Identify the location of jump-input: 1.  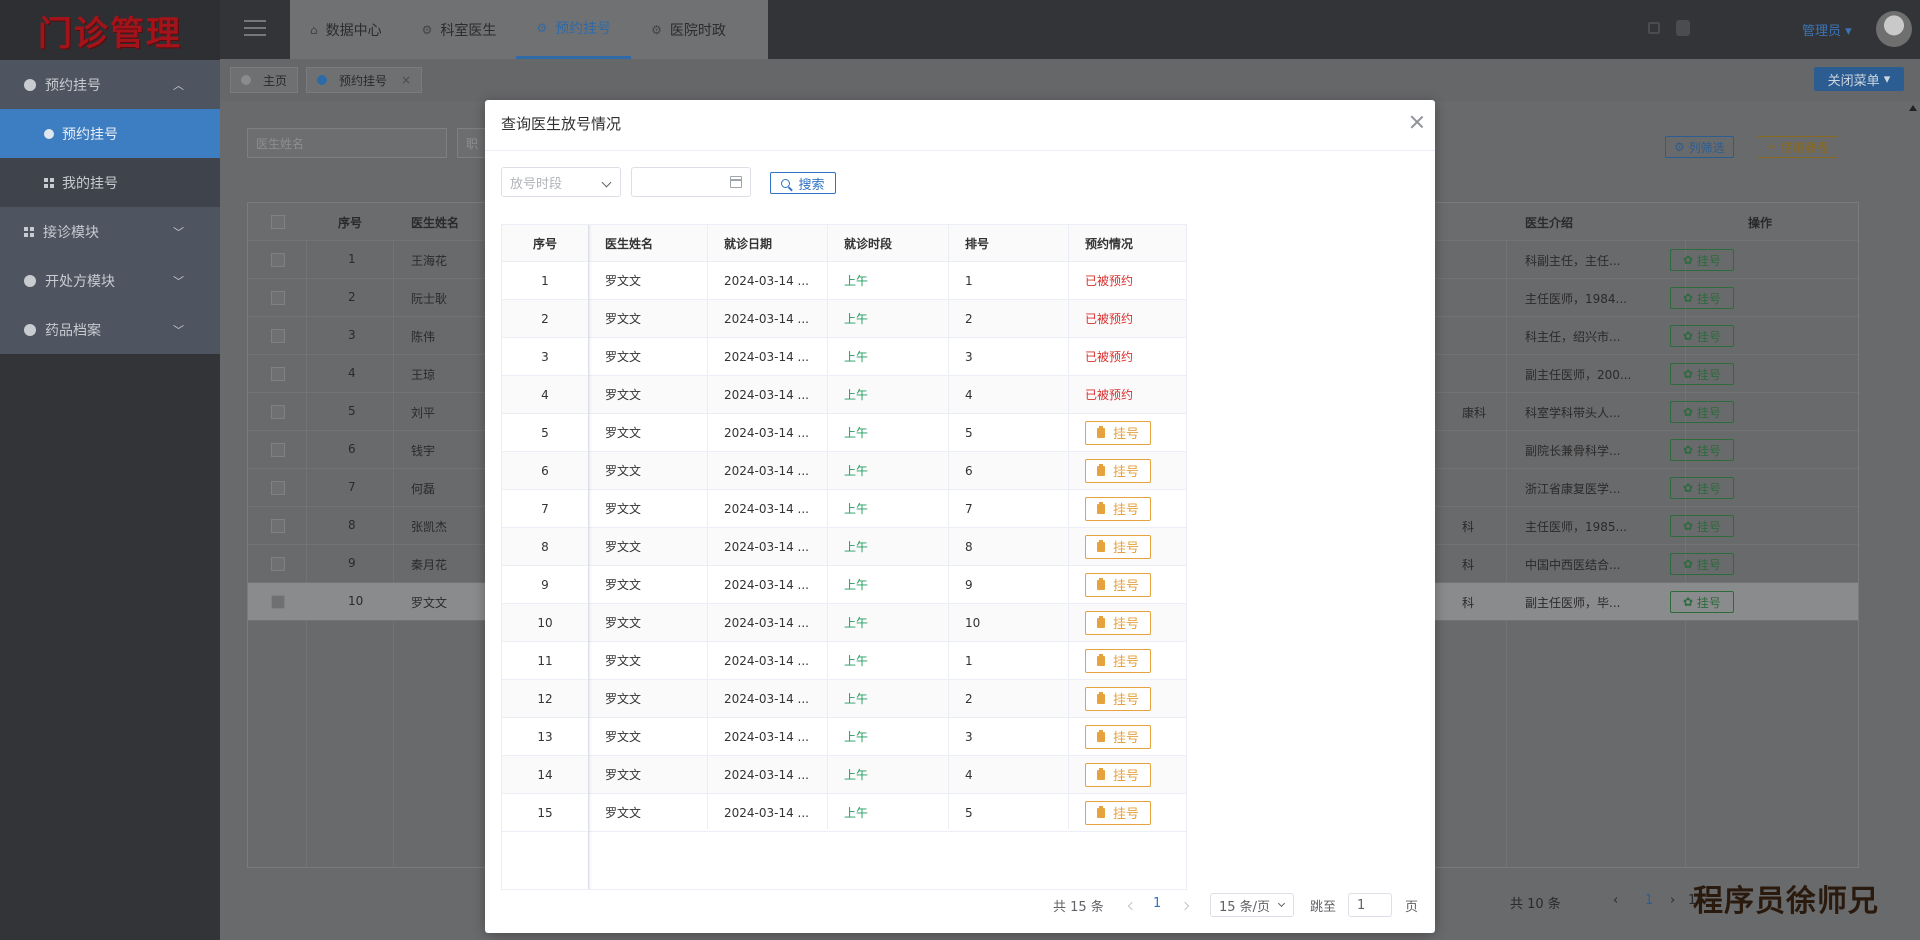
(1370, 905).